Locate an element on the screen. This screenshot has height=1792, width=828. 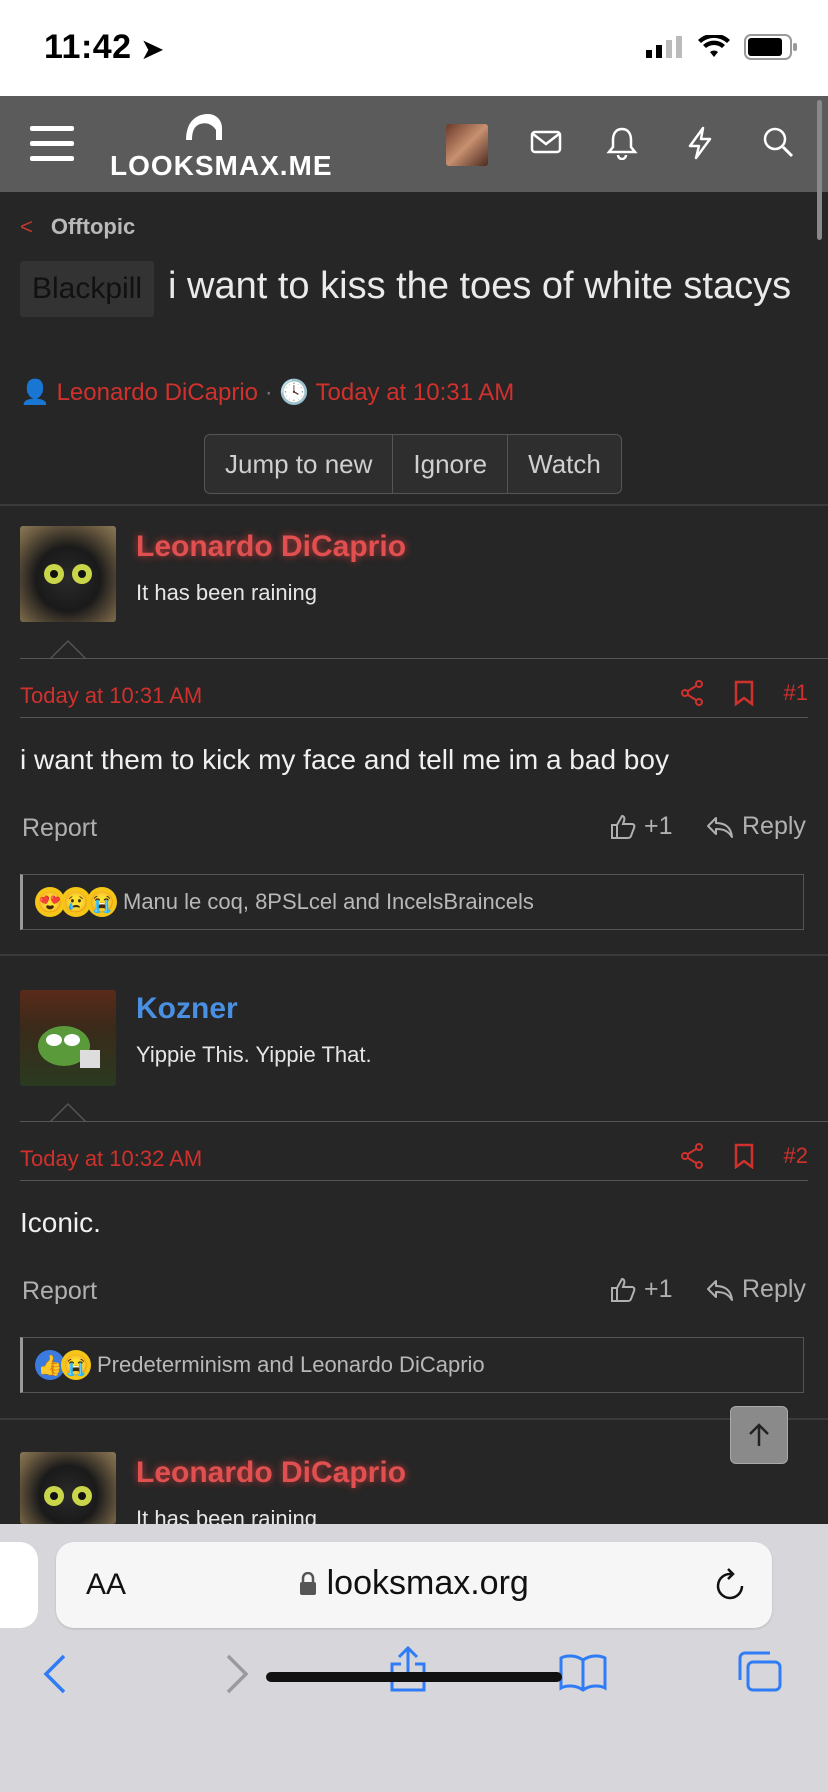
thread-author: Leonardo DiCaprio is located at coordinates (157, 392).